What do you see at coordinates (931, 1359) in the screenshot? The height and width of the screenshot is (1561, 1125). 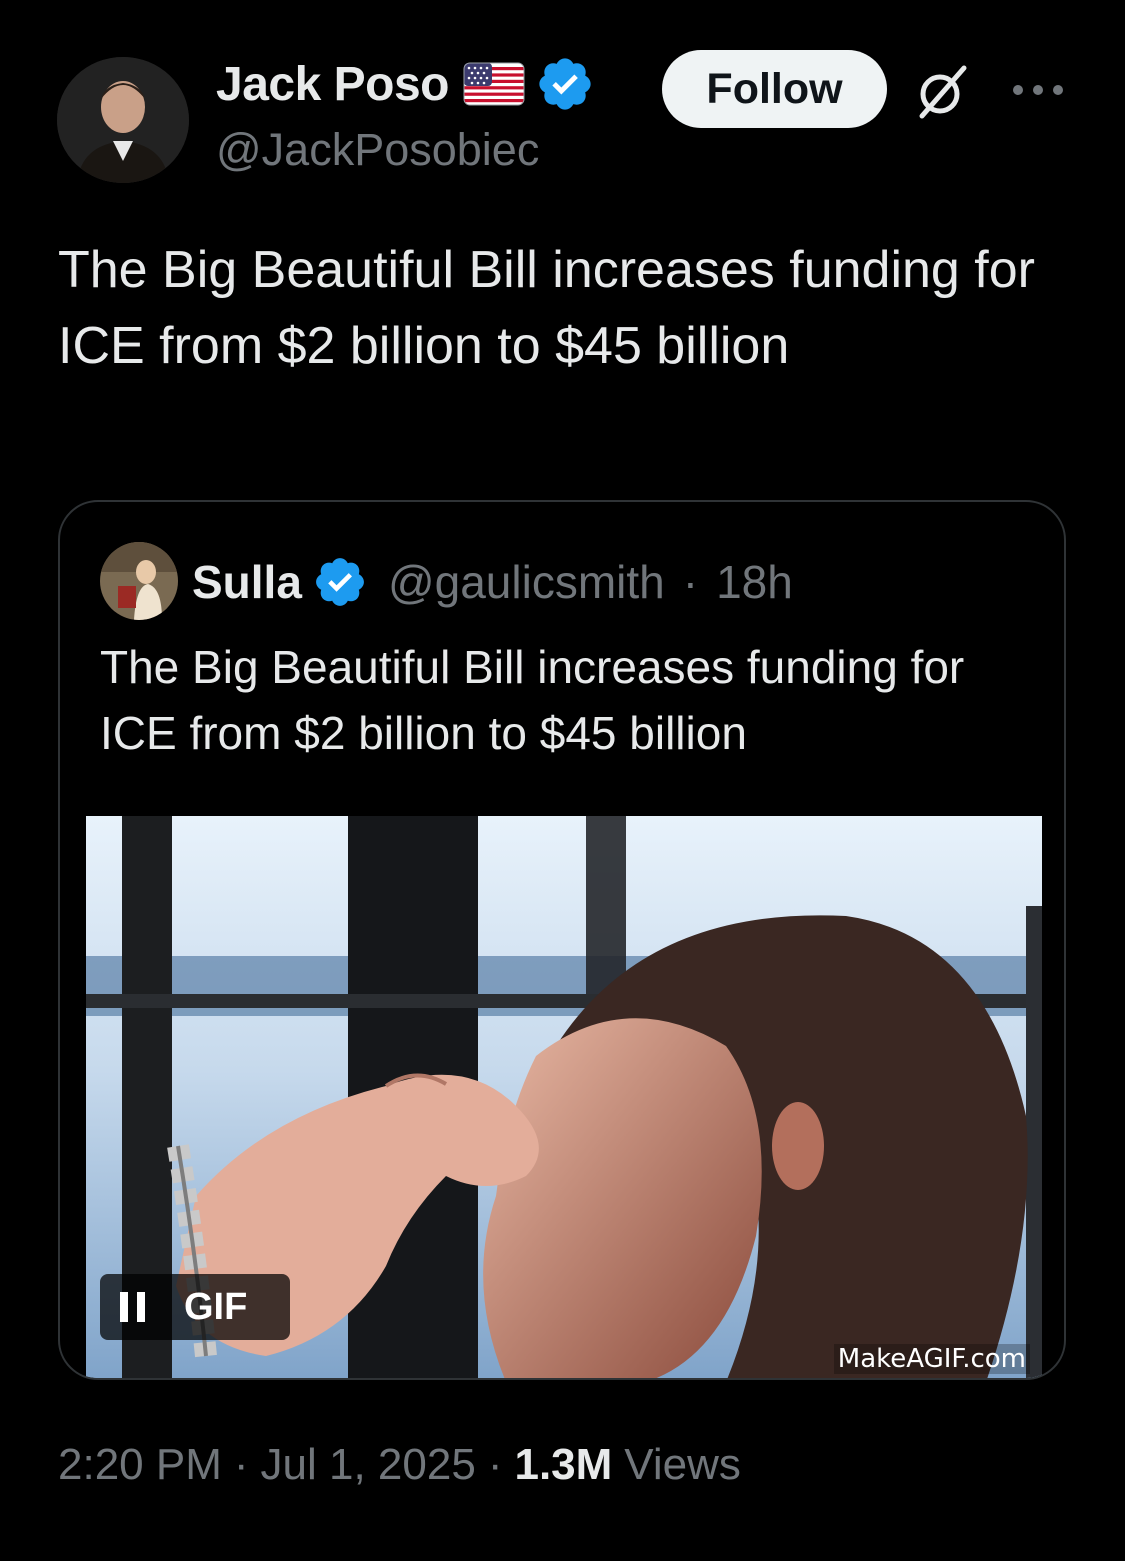 I see `watermark-text: MakeAGIF.com` at bounding box center [931, 1359].